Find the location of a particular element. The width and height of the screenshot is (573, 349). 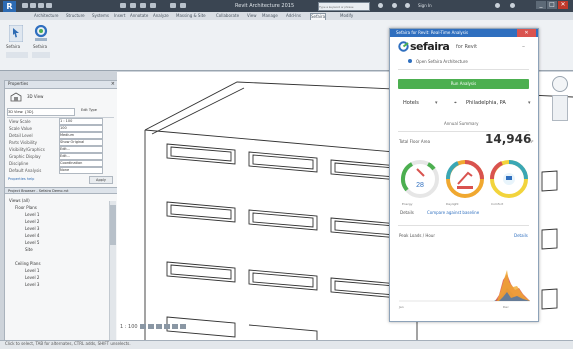

edit-type-button: Edit Type is located at coordinates (89, 110).